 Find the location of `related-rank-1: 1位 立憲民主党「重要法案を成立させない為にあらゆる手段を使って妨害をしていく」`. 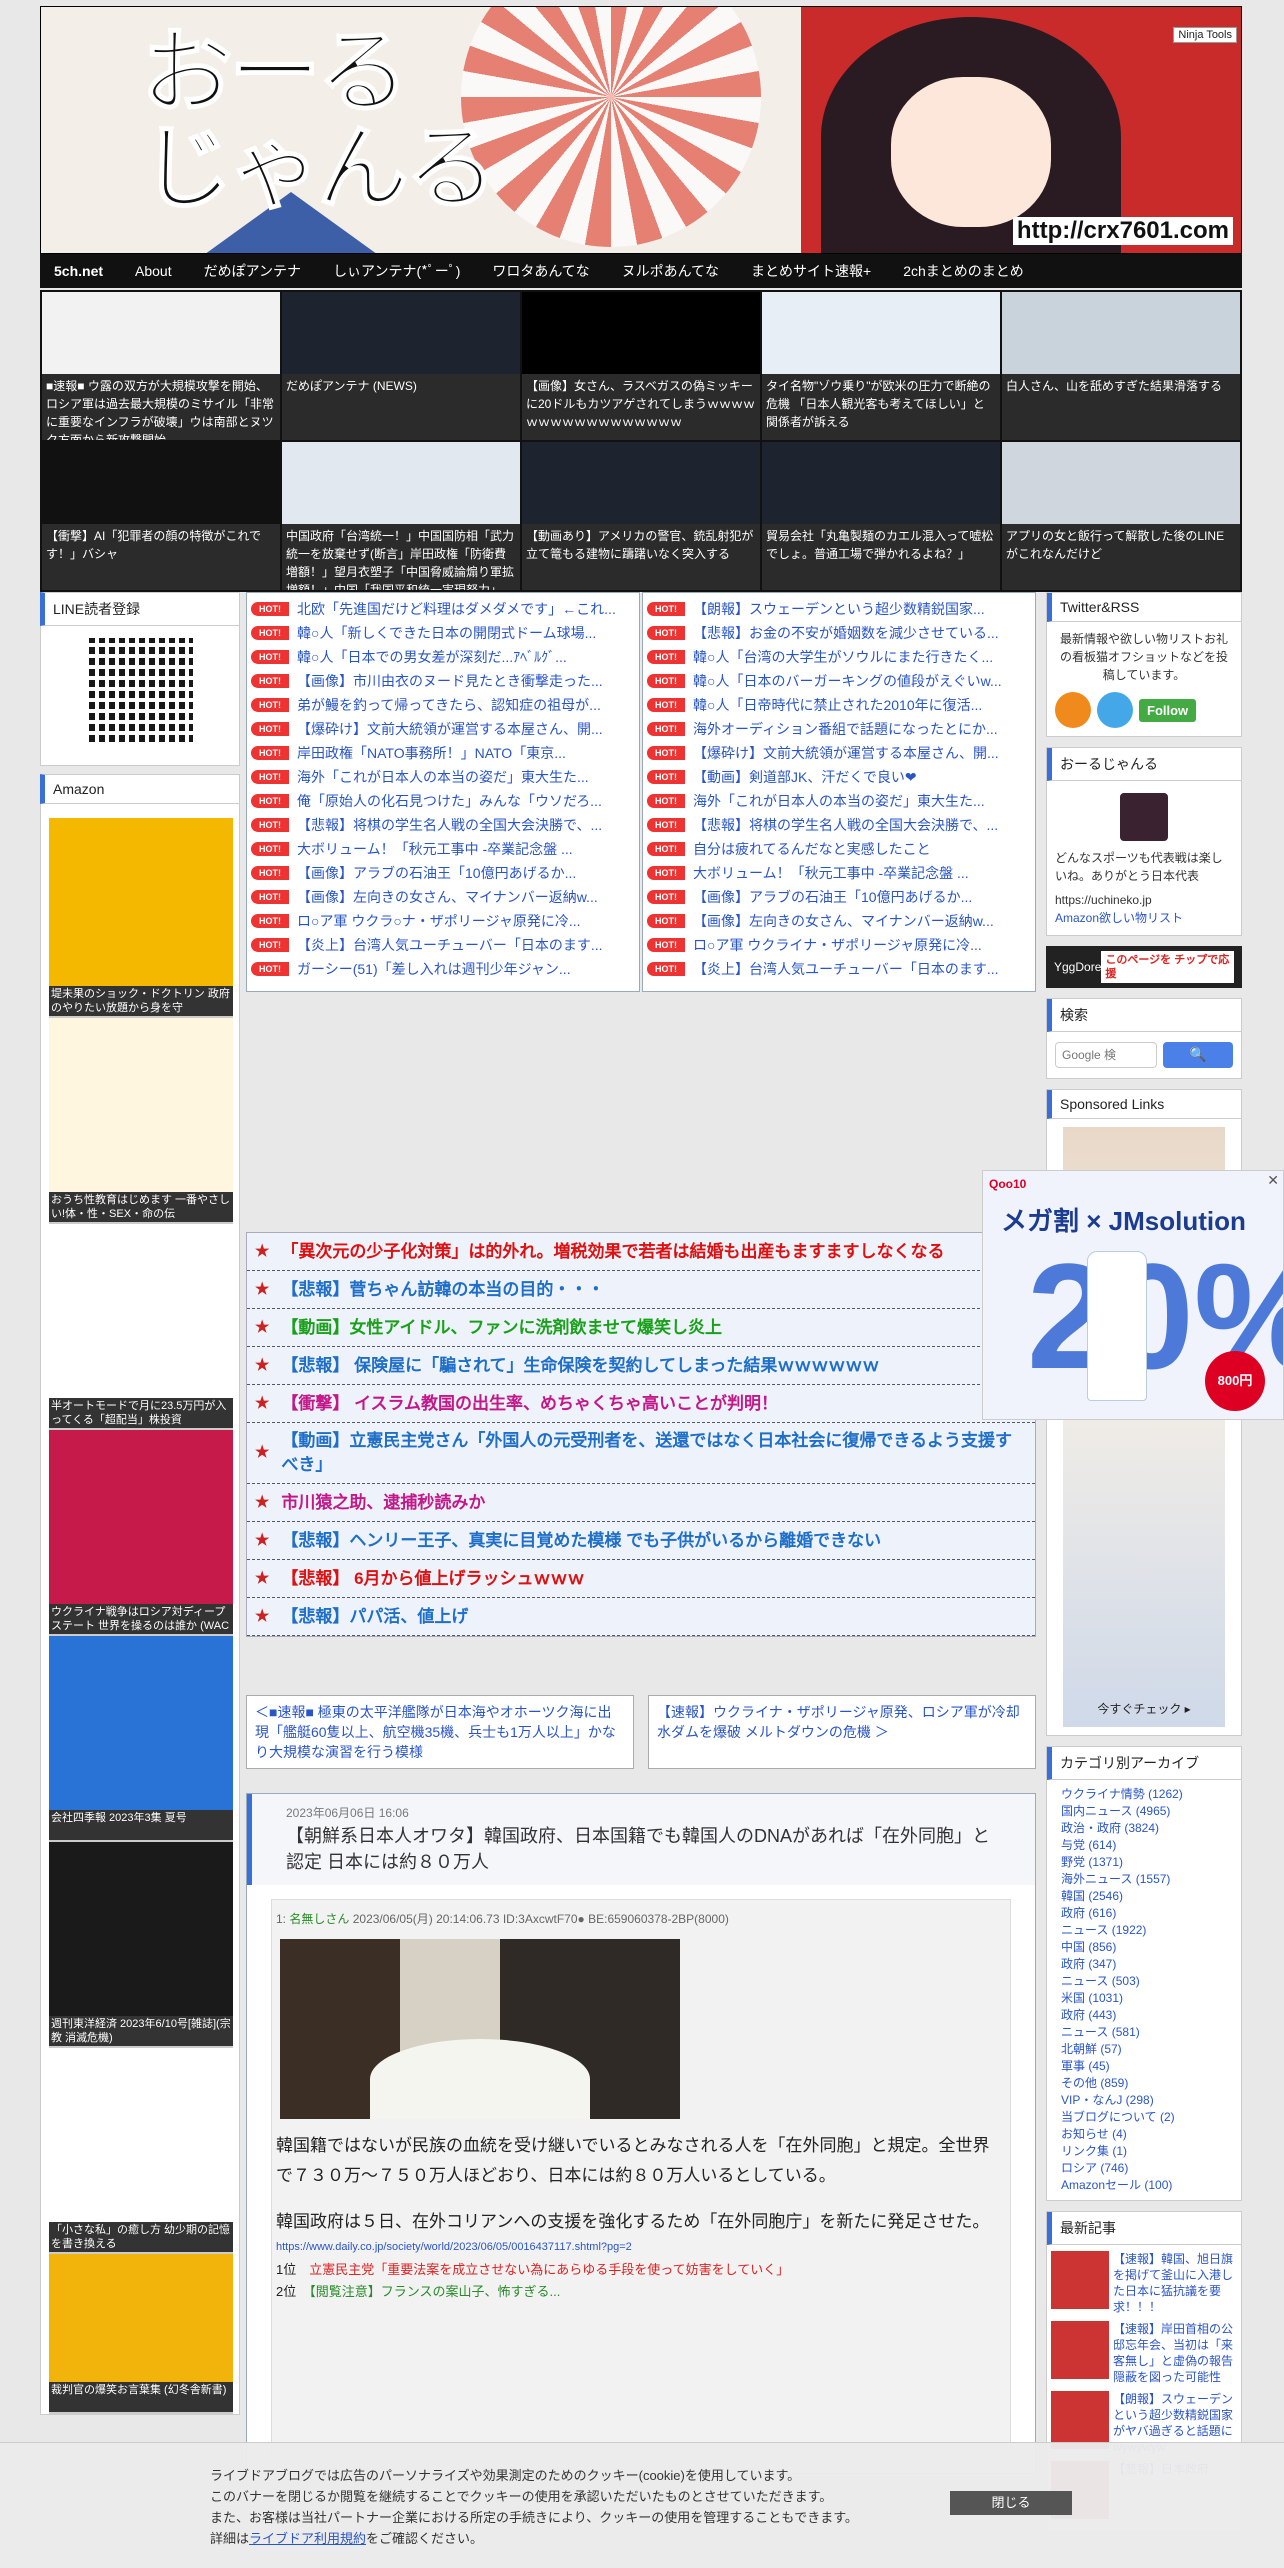

related-rank-1: 1位 立憲民主党「重要法案を成立させない為にあらゆる手段を使って妨害をしていく」 is located at coordinates (641, 2270).